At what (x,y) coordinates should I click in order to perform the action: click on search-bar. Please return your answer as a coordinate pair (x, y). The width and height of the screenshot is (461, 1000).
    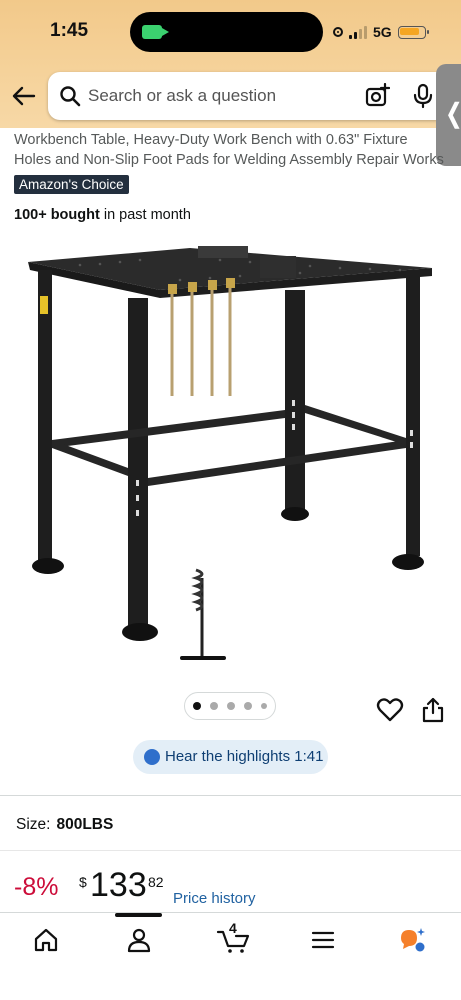
    Looking at the image, I should click on (248, 96).